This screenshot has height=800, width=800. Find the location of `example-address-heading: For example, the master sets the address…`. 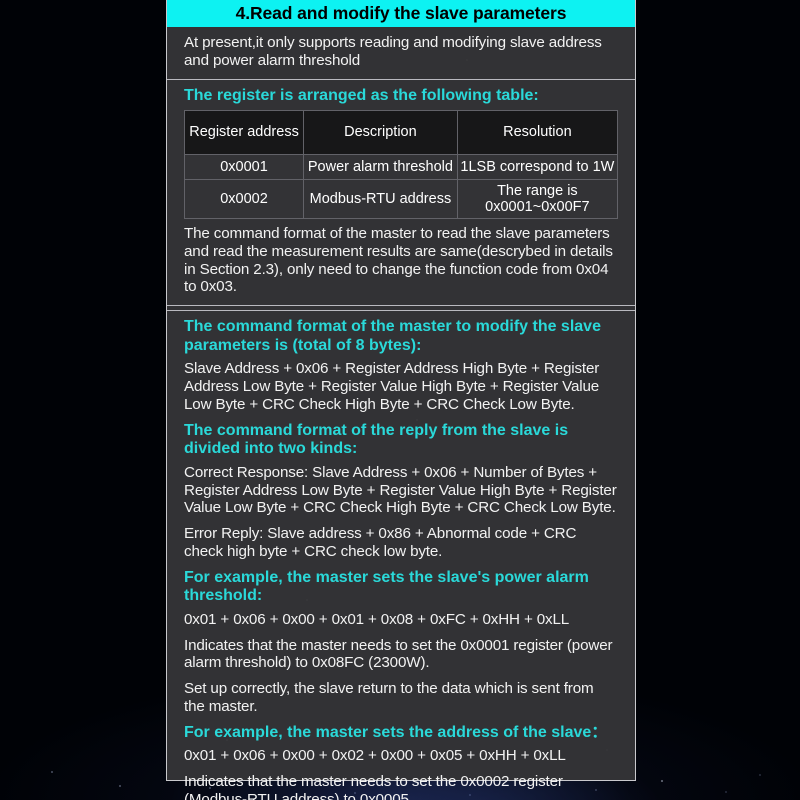

example-address-heading: For example, the master sets the address… is located at coordinates (396, 732).